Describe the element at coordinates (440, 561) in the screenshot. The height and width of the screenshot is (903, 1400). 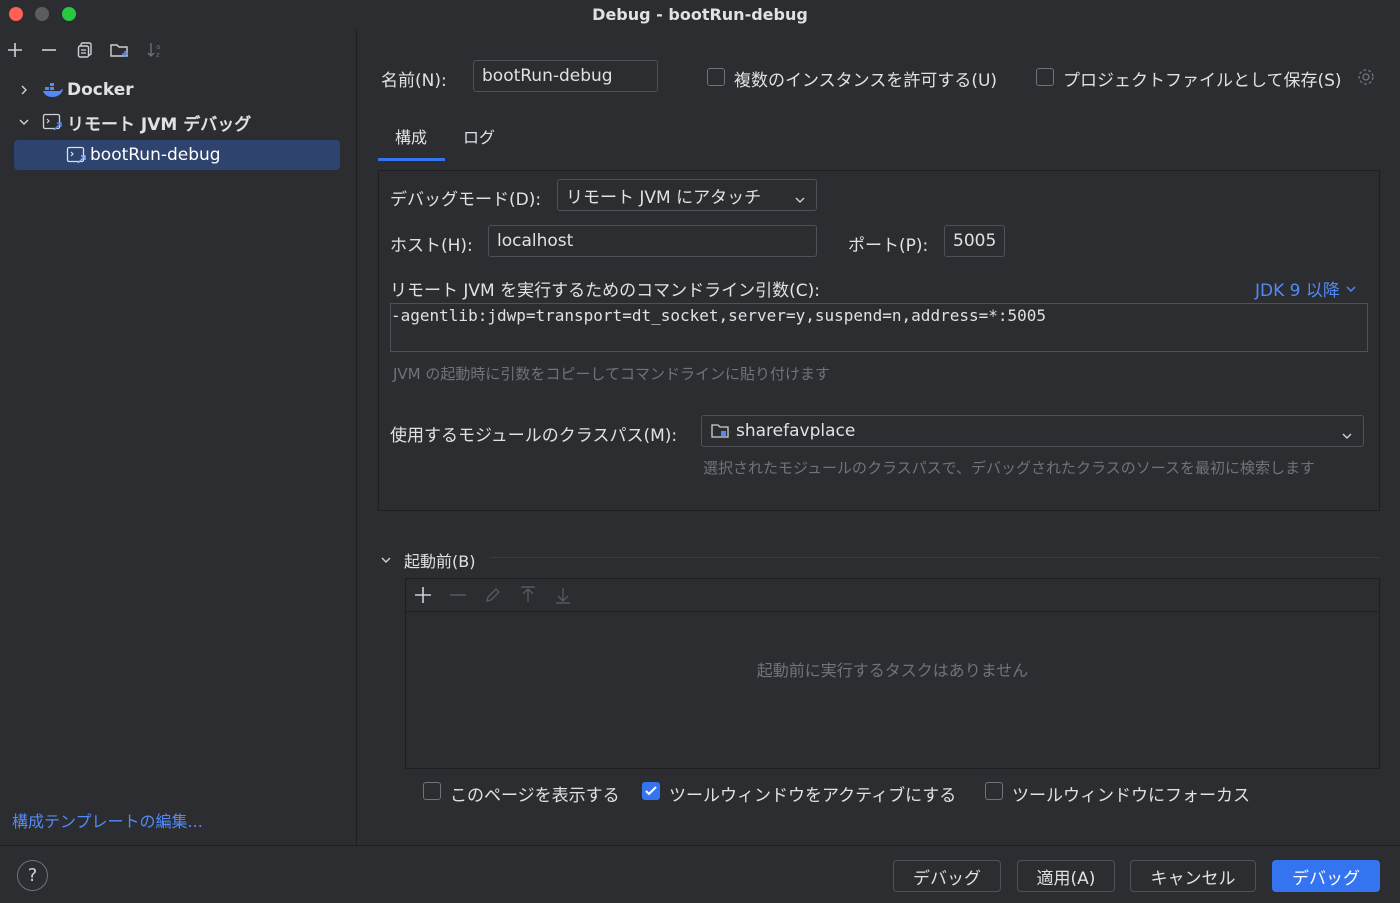
I see `before-launch-title: 起動前(B)` at that location.